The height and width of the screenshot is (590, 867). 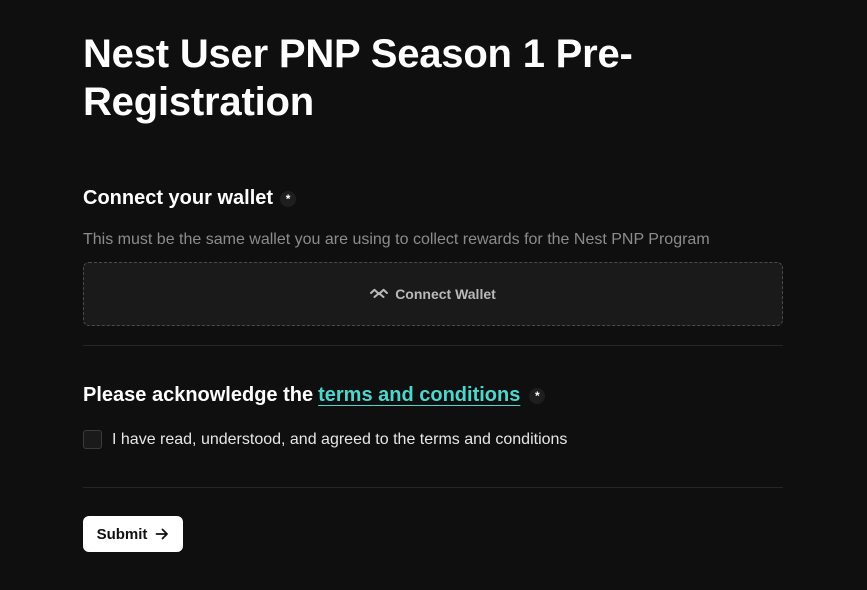 What do you see at coordinates (445, 294) in the screenshot?
I see `connect-wallet-label: Connect Wallet` at bounding box center [445, 294].